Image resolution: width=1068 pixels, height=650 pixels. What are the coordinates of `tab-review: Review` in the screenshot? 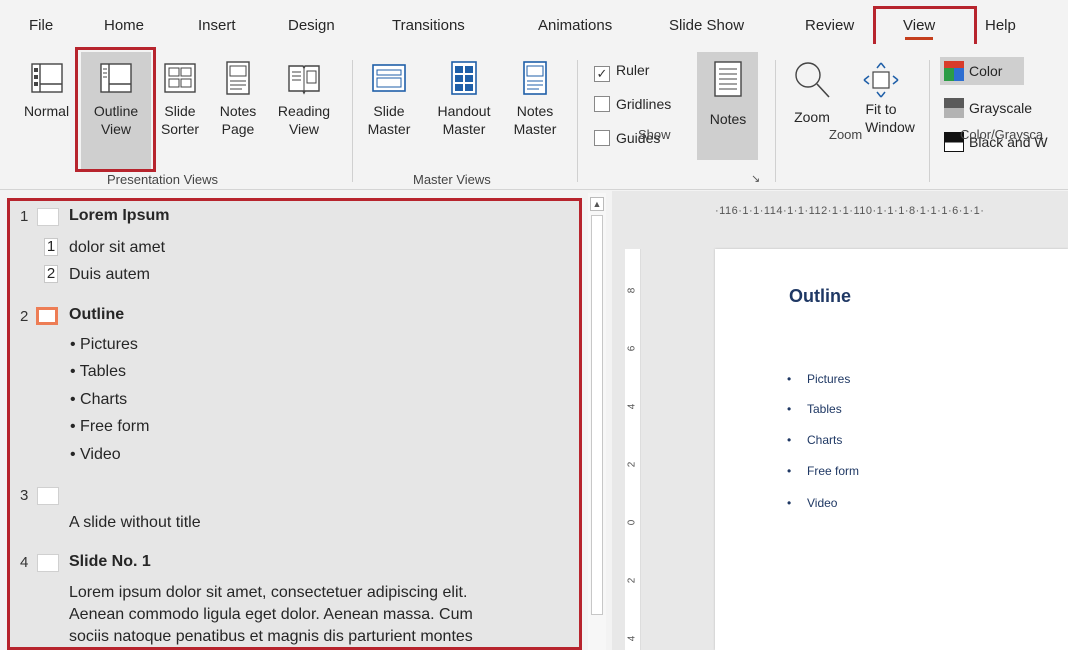 It's located at (829, 25).